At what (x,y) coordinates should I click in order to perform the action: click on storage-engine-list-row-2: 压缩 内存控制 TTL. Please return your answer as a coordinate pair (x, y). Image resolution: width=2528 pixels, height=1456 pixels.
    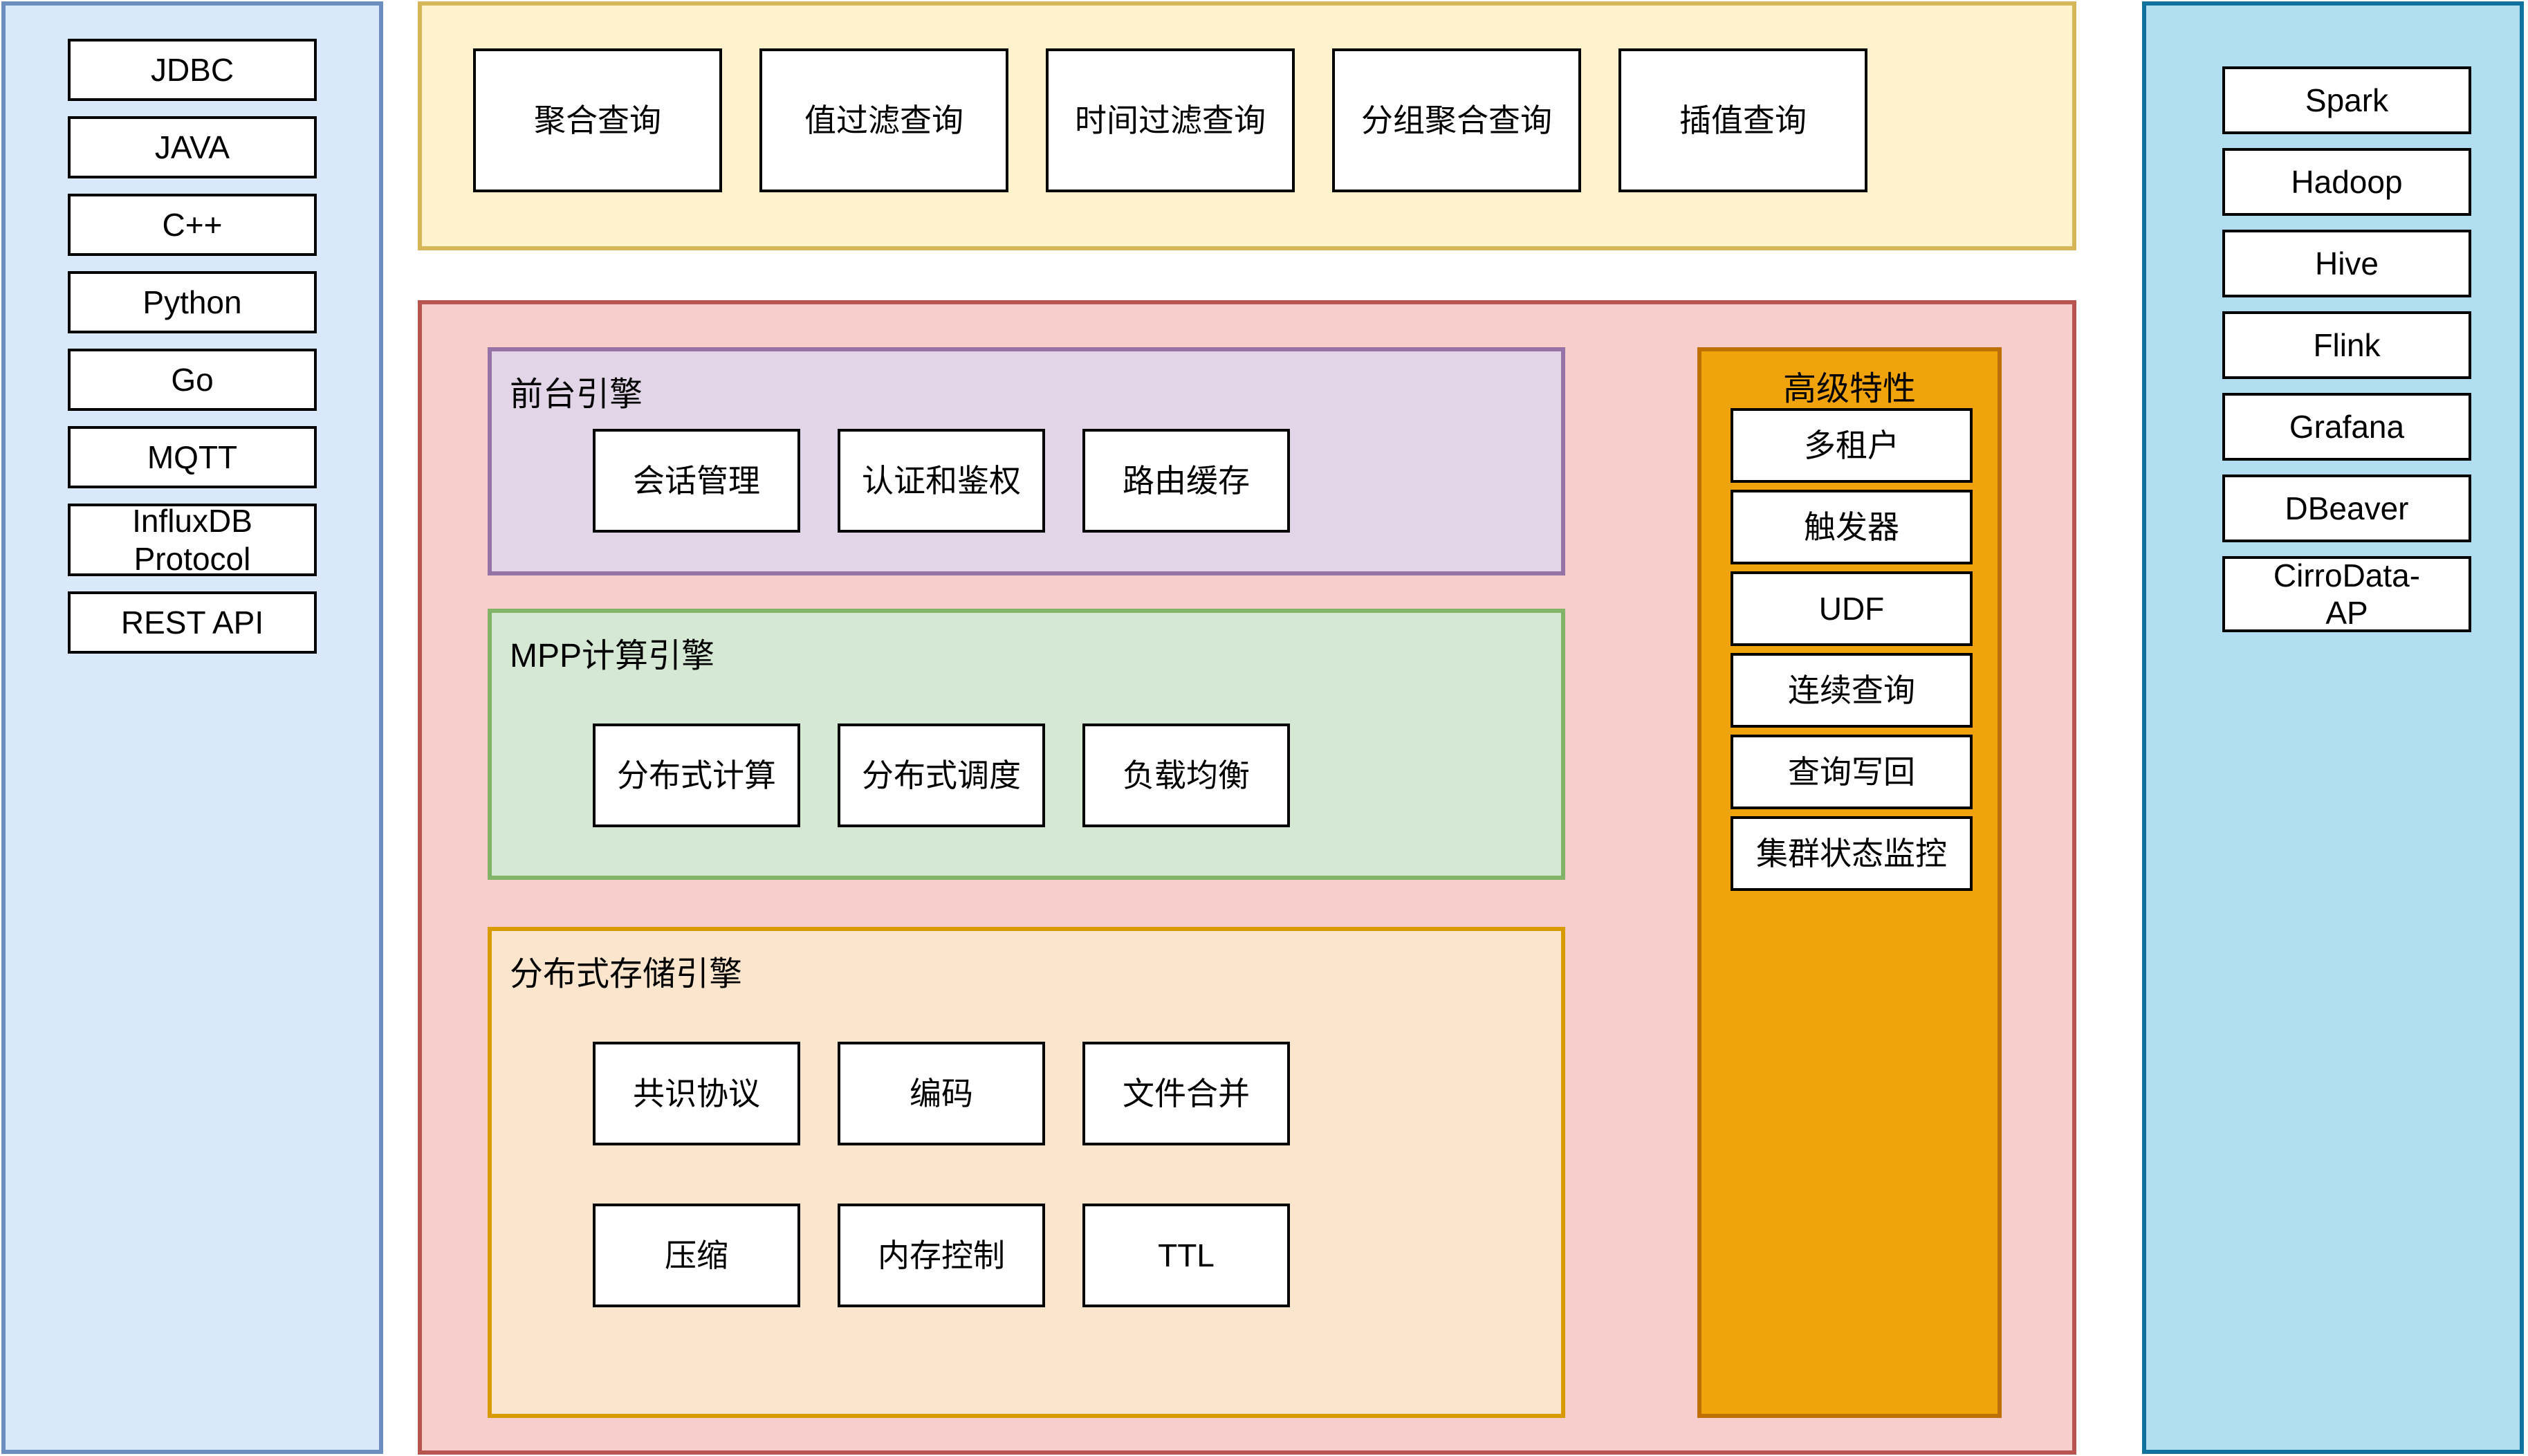
    Looking at the image, I should click on (941, 1255).